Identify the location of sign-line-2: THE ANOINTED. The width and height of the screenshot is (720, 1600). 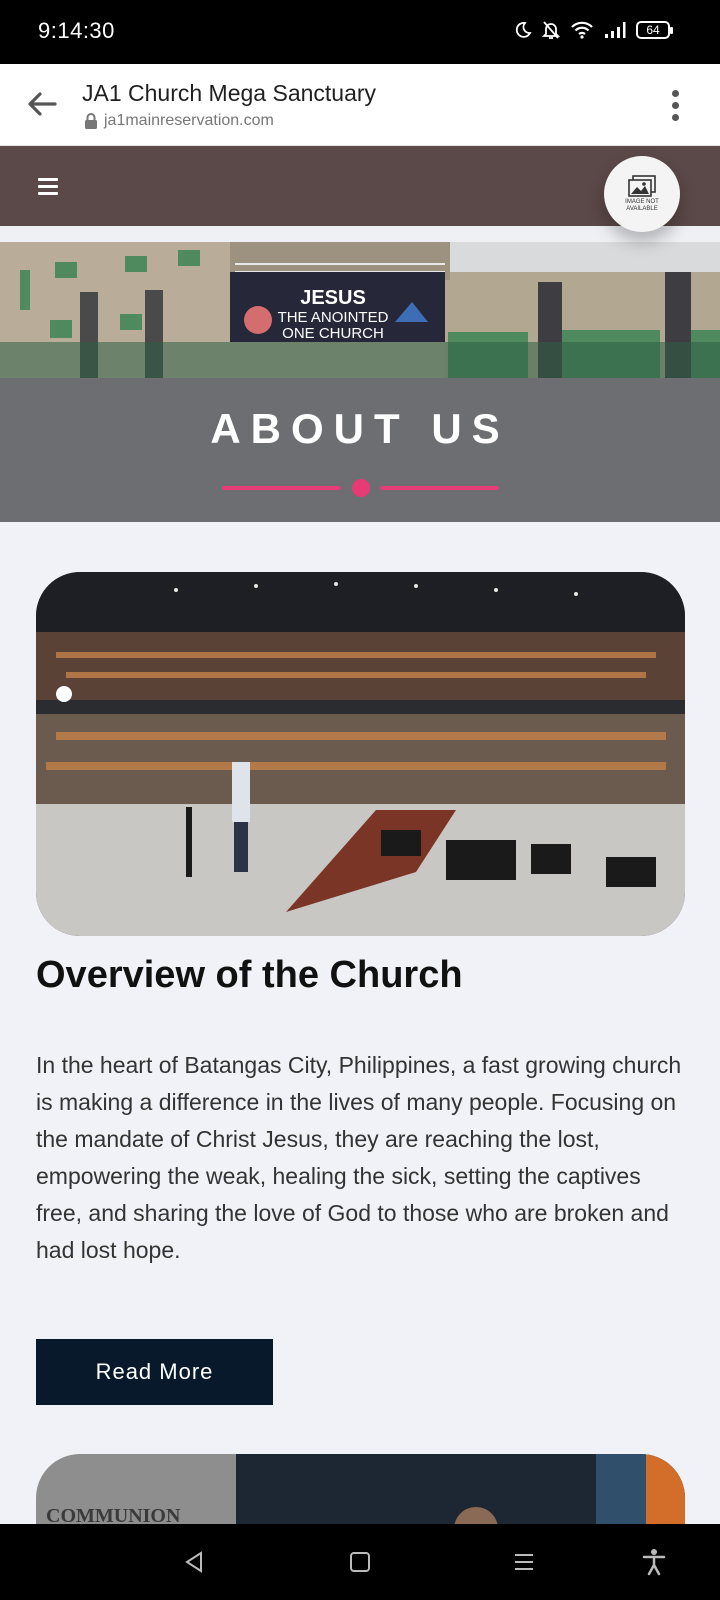
(333, 317).